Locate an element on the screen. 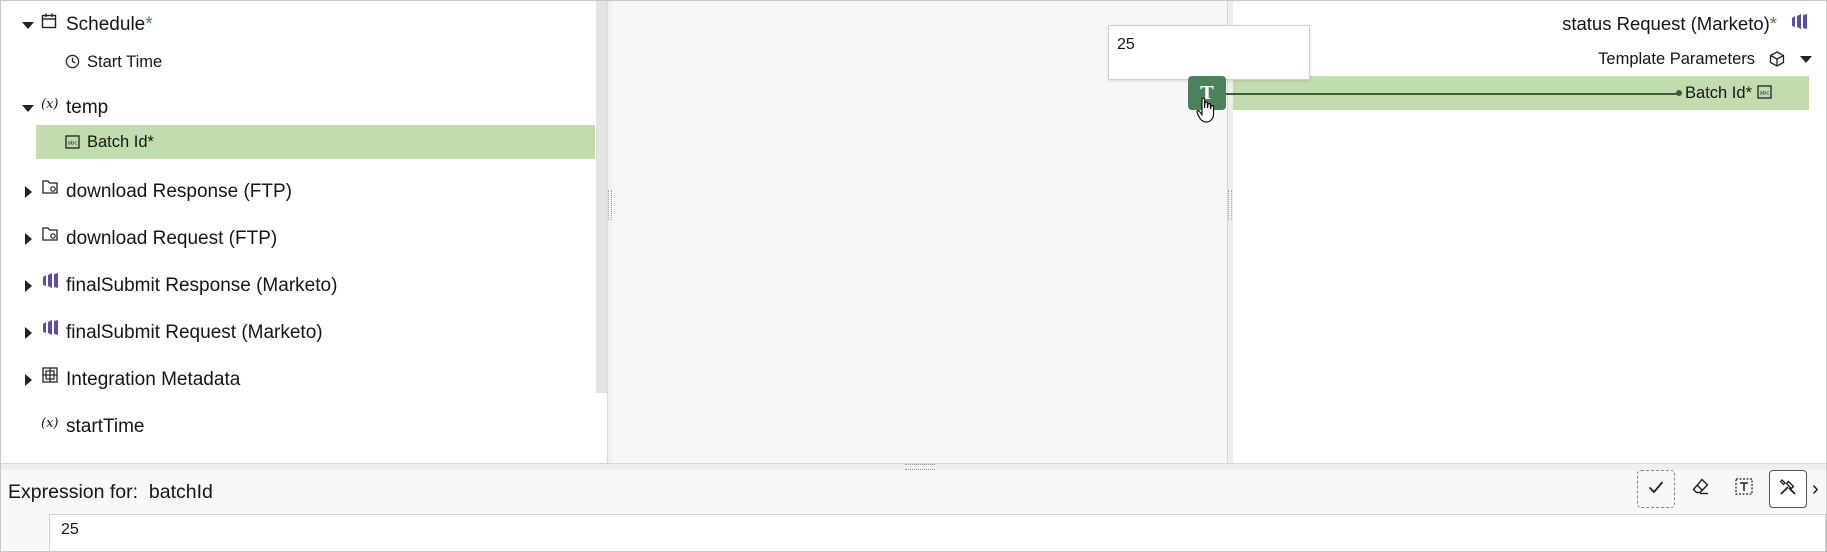 Image resolution: width=1827 pixels, height=552 pixels. eraser-icon is located at coordinates (1700, 489).